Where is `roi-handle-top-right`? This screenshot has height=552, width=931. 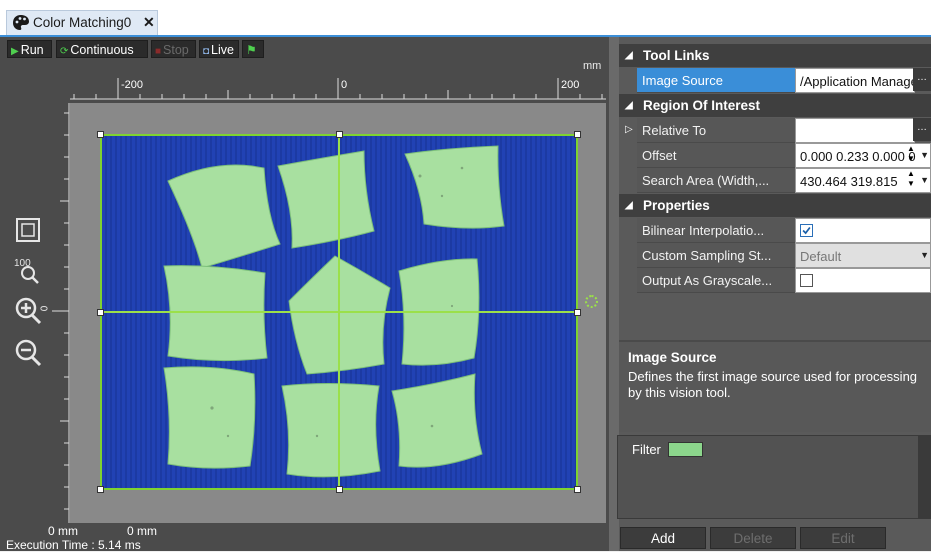 roi-handle-top-right is located at coordinates (577, 134).